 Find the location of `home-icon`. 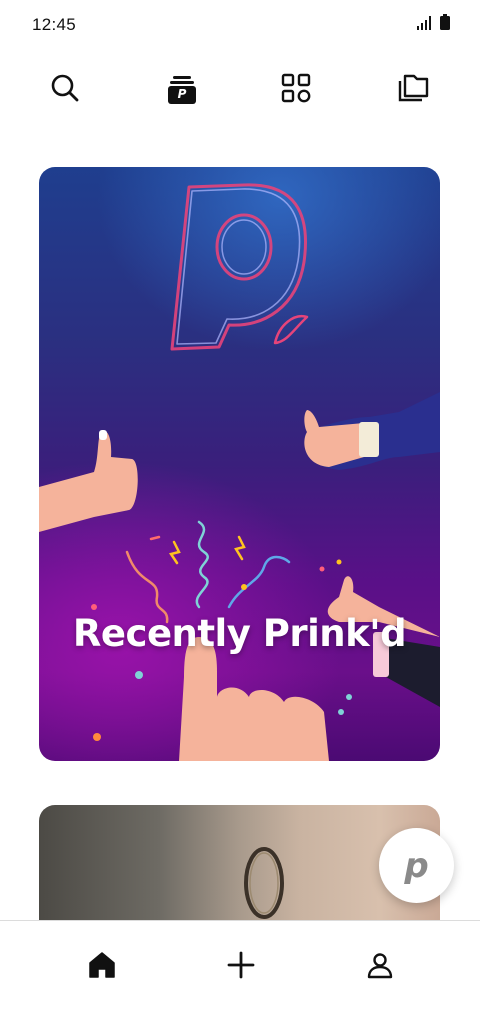

home-icon is located at coordinates (102, 967).